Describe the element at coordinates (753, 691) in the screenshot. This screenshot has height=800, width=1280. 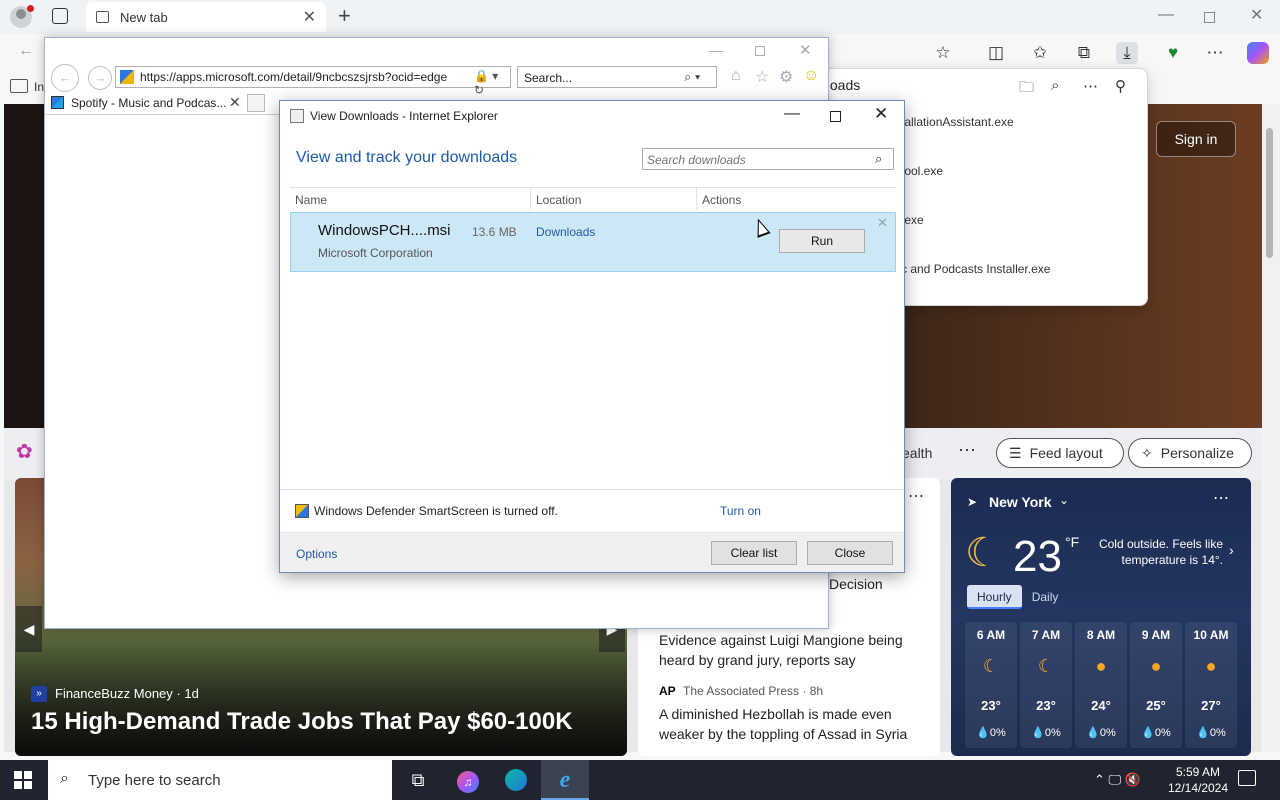
I see `news-source: The Associated Press · 8h` at that location.